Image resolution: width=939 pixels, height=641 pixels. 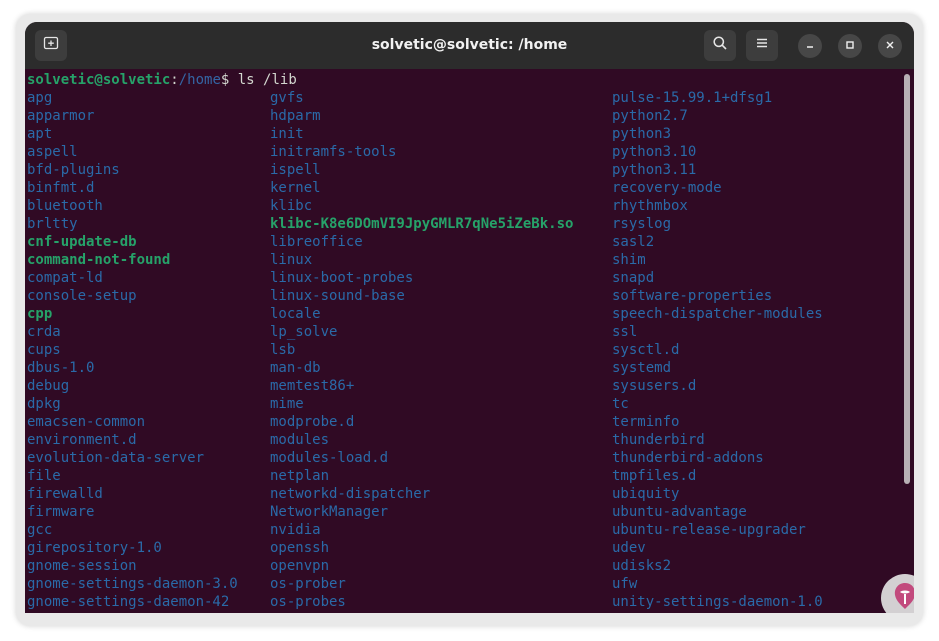 I want to click on prompt-line: solvetic@solvetic:/home$ ls /lib, so click(x=162, y=80).